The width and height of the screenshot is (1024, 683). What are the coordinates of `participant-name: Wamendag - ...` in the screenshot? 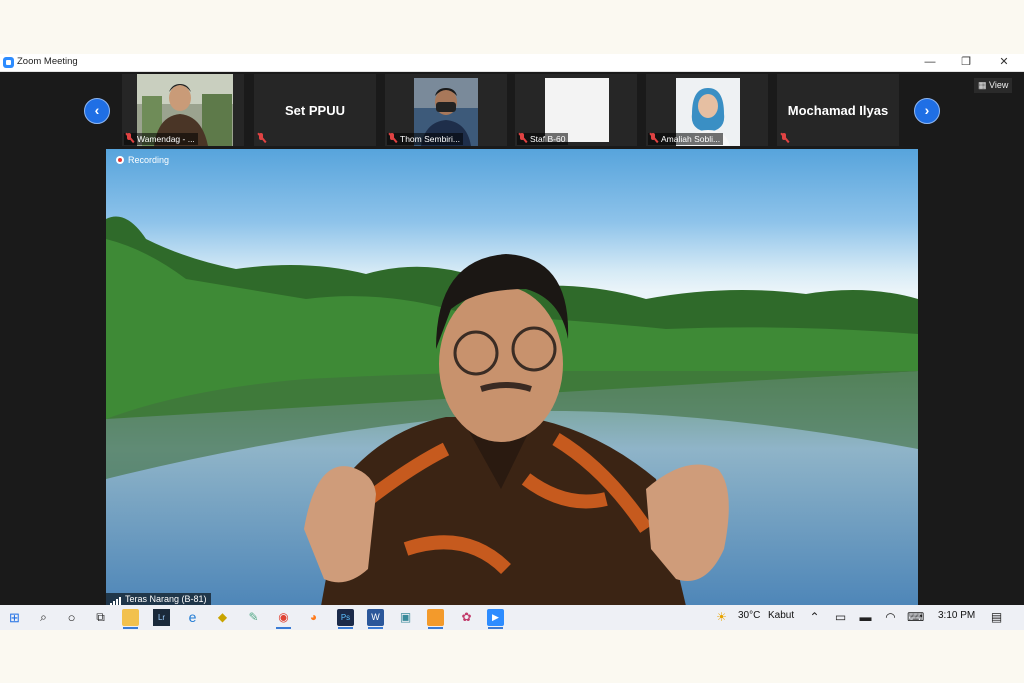 It's located at (166, 139).